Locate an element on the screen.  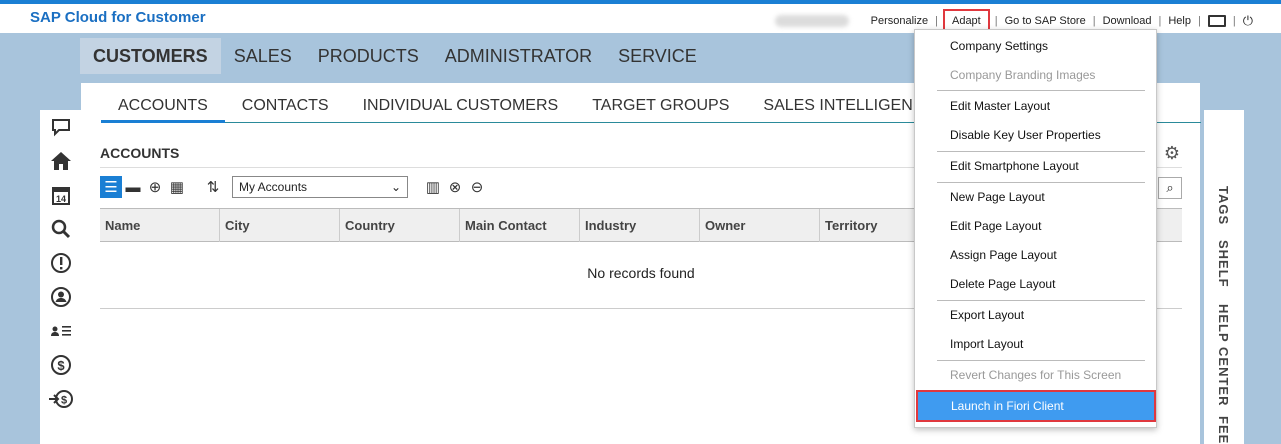
subtab-accounts: ACCOUNTS is located at coordinates (163, 108).